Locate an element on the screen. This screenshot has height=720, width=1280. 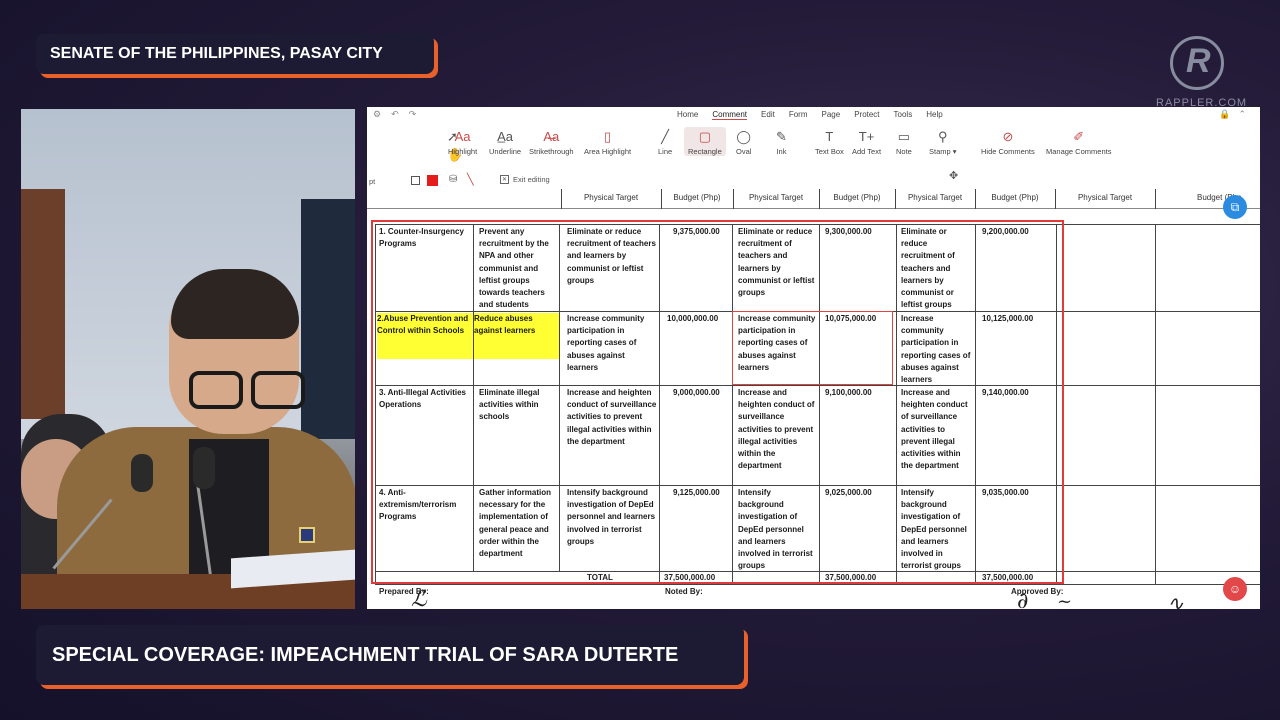
exit-icon: ✕ is located at coordinates (504, 179).